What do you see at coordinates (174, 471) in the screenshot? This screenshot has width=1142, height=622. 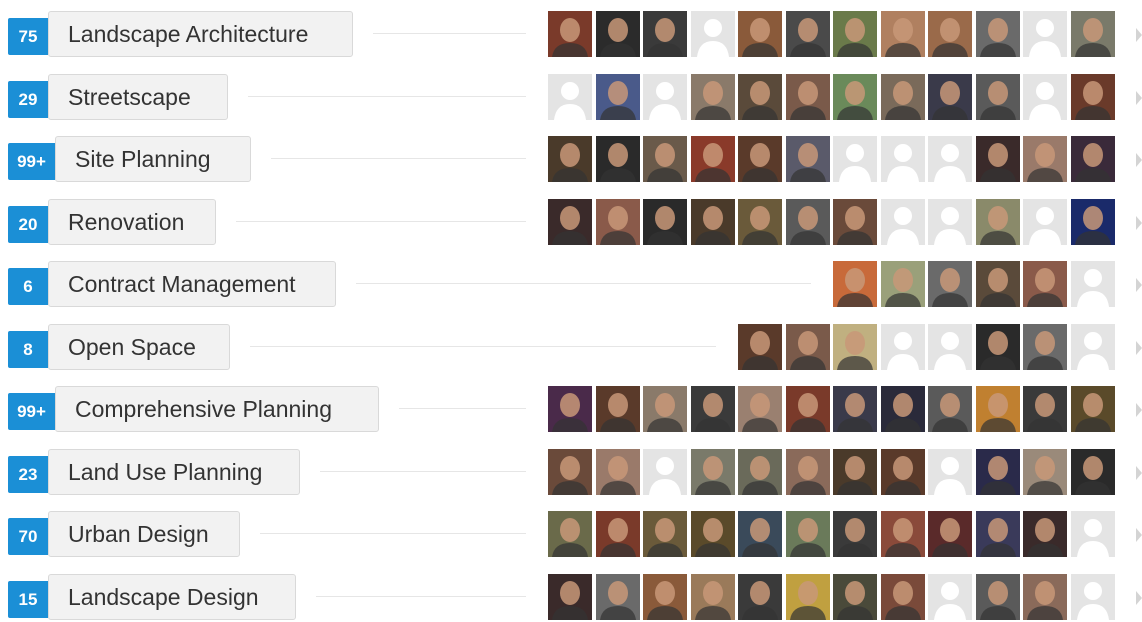 I see `skill-name-pill: Land Use Planning` at bounding box center [174, 471].